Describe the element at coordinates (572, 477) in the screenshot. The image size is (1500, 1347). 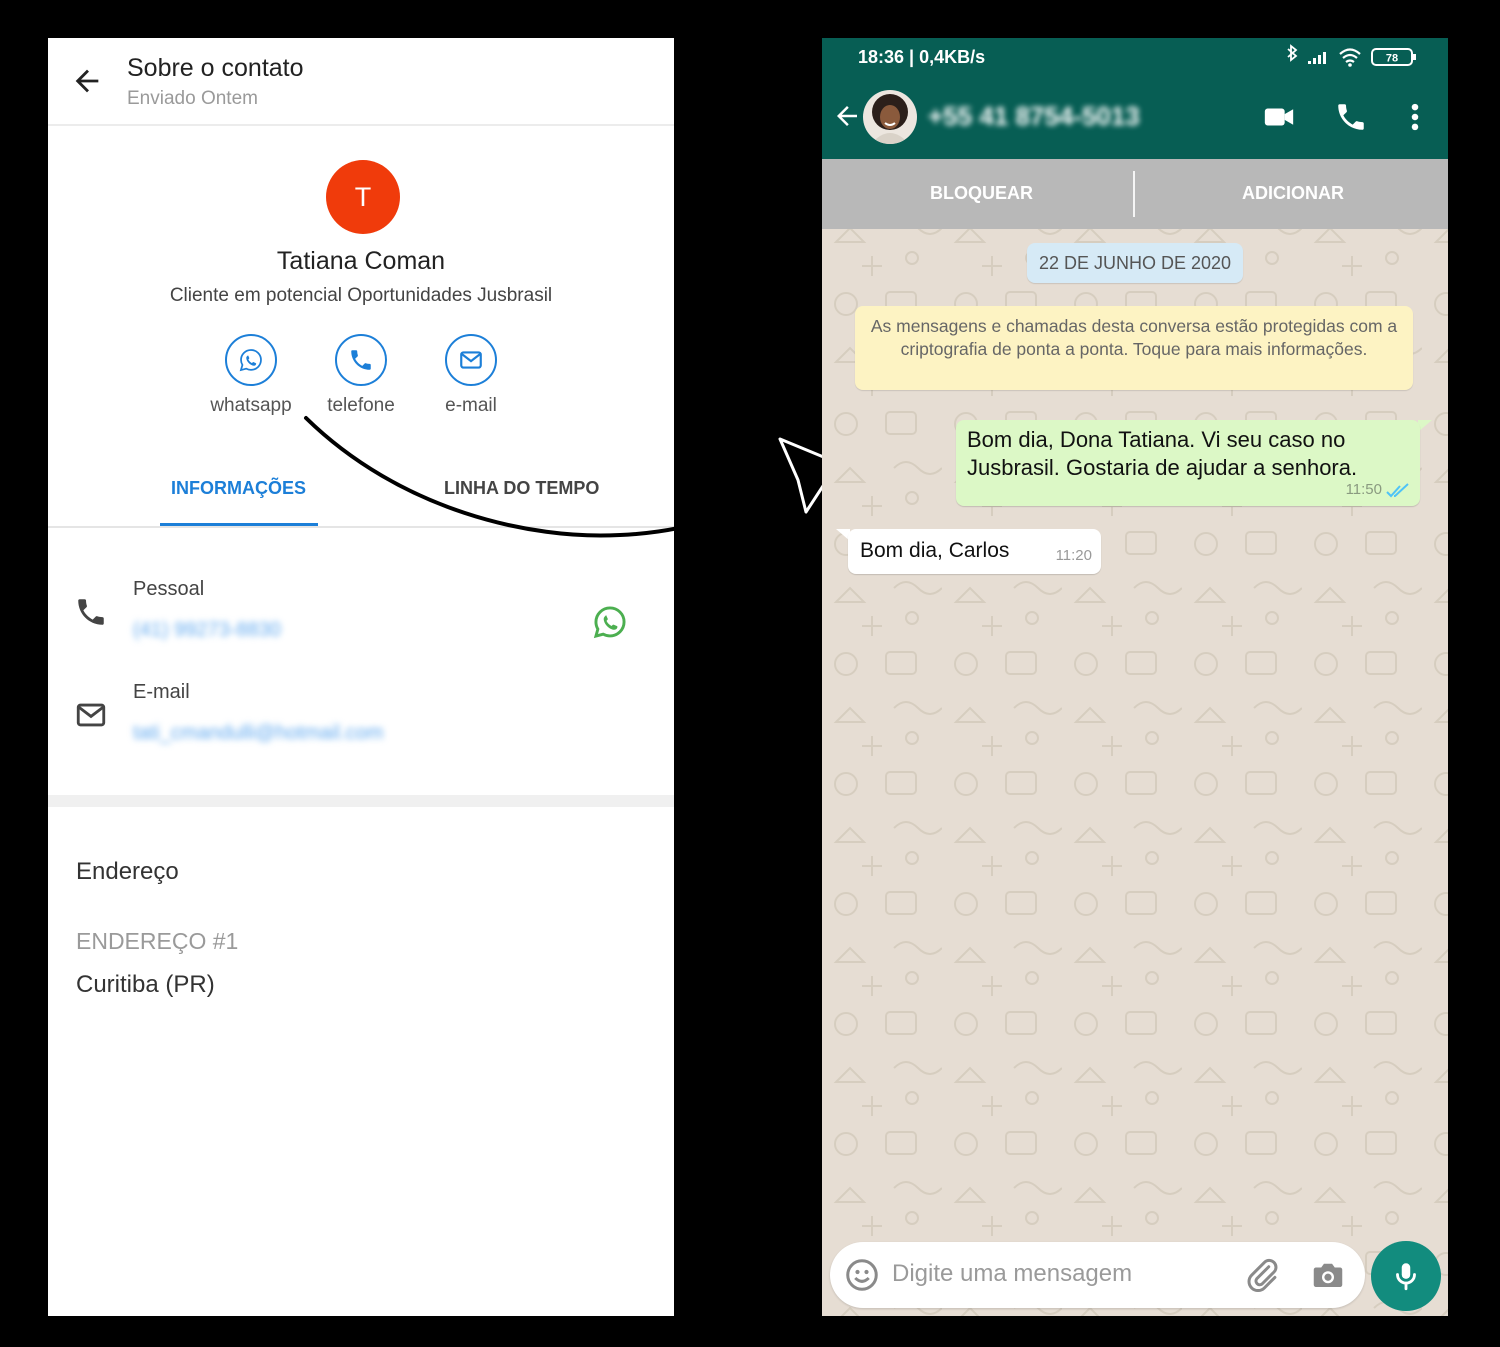
I see `connector-arrow-icon` at that location.